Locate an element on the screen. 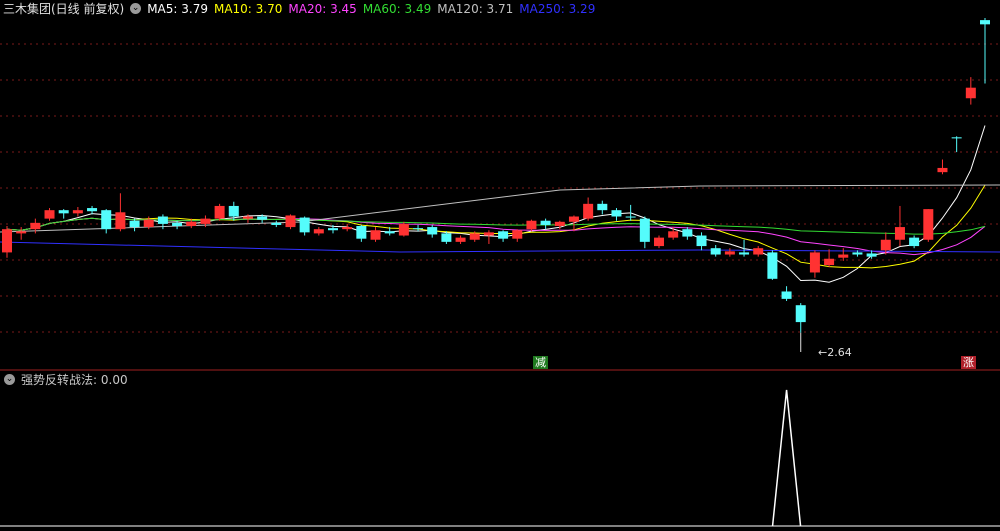 This screenshot has width=1000, height=531. signal-reduce-badge: 减 is located at coordinates (540, 362).